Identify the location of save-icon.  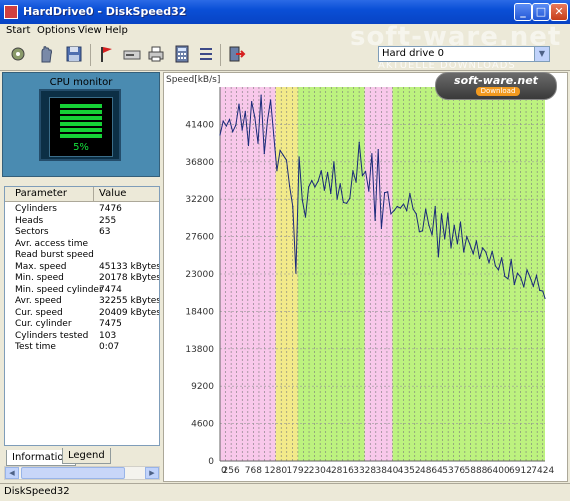
(74, 54).